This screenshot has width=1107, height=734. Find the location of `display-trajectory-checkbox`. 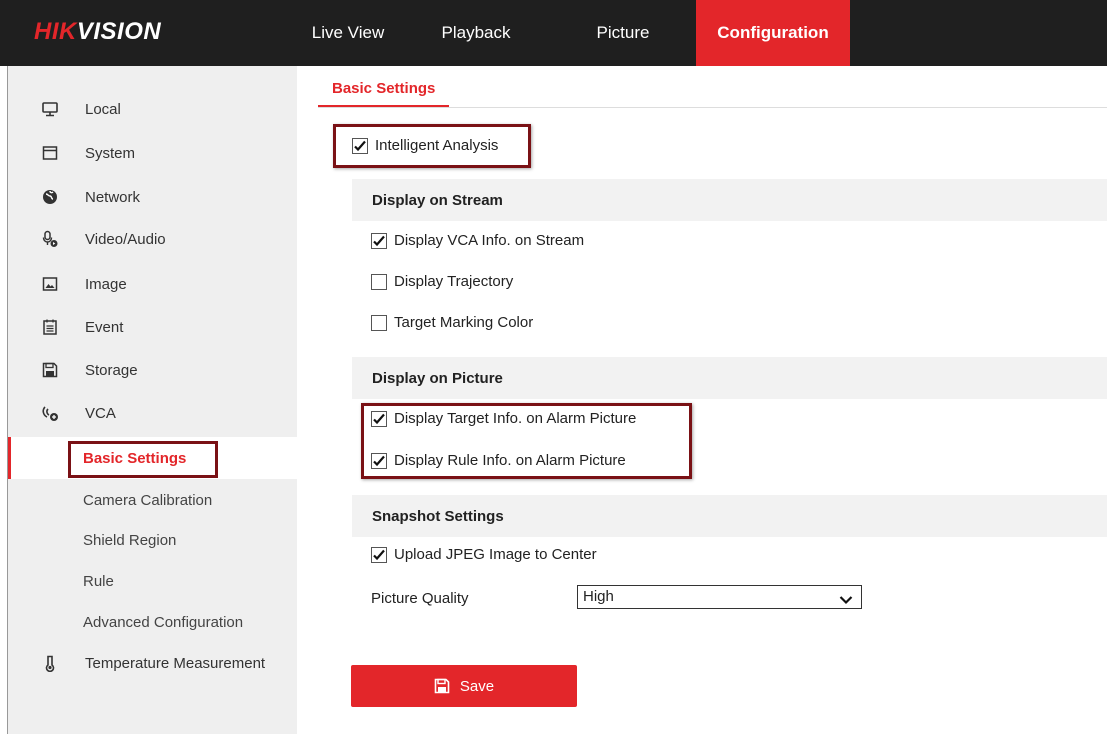

display-trajectory-checkbox is located at coordinates (379, 281).